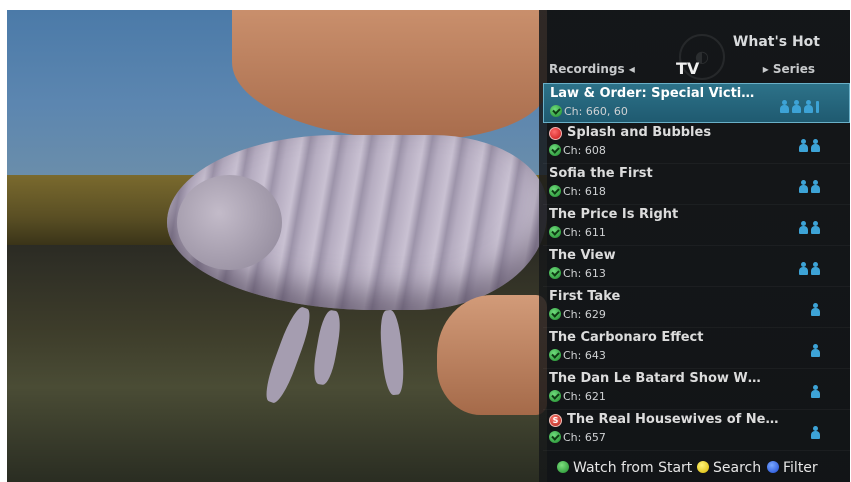 Image resolution: width=851 pixels, height=482 pixels. Describe the element at coordinates (596, 111) in the screenshot. I see `channel-number: Ch: 660, 60` at that location.